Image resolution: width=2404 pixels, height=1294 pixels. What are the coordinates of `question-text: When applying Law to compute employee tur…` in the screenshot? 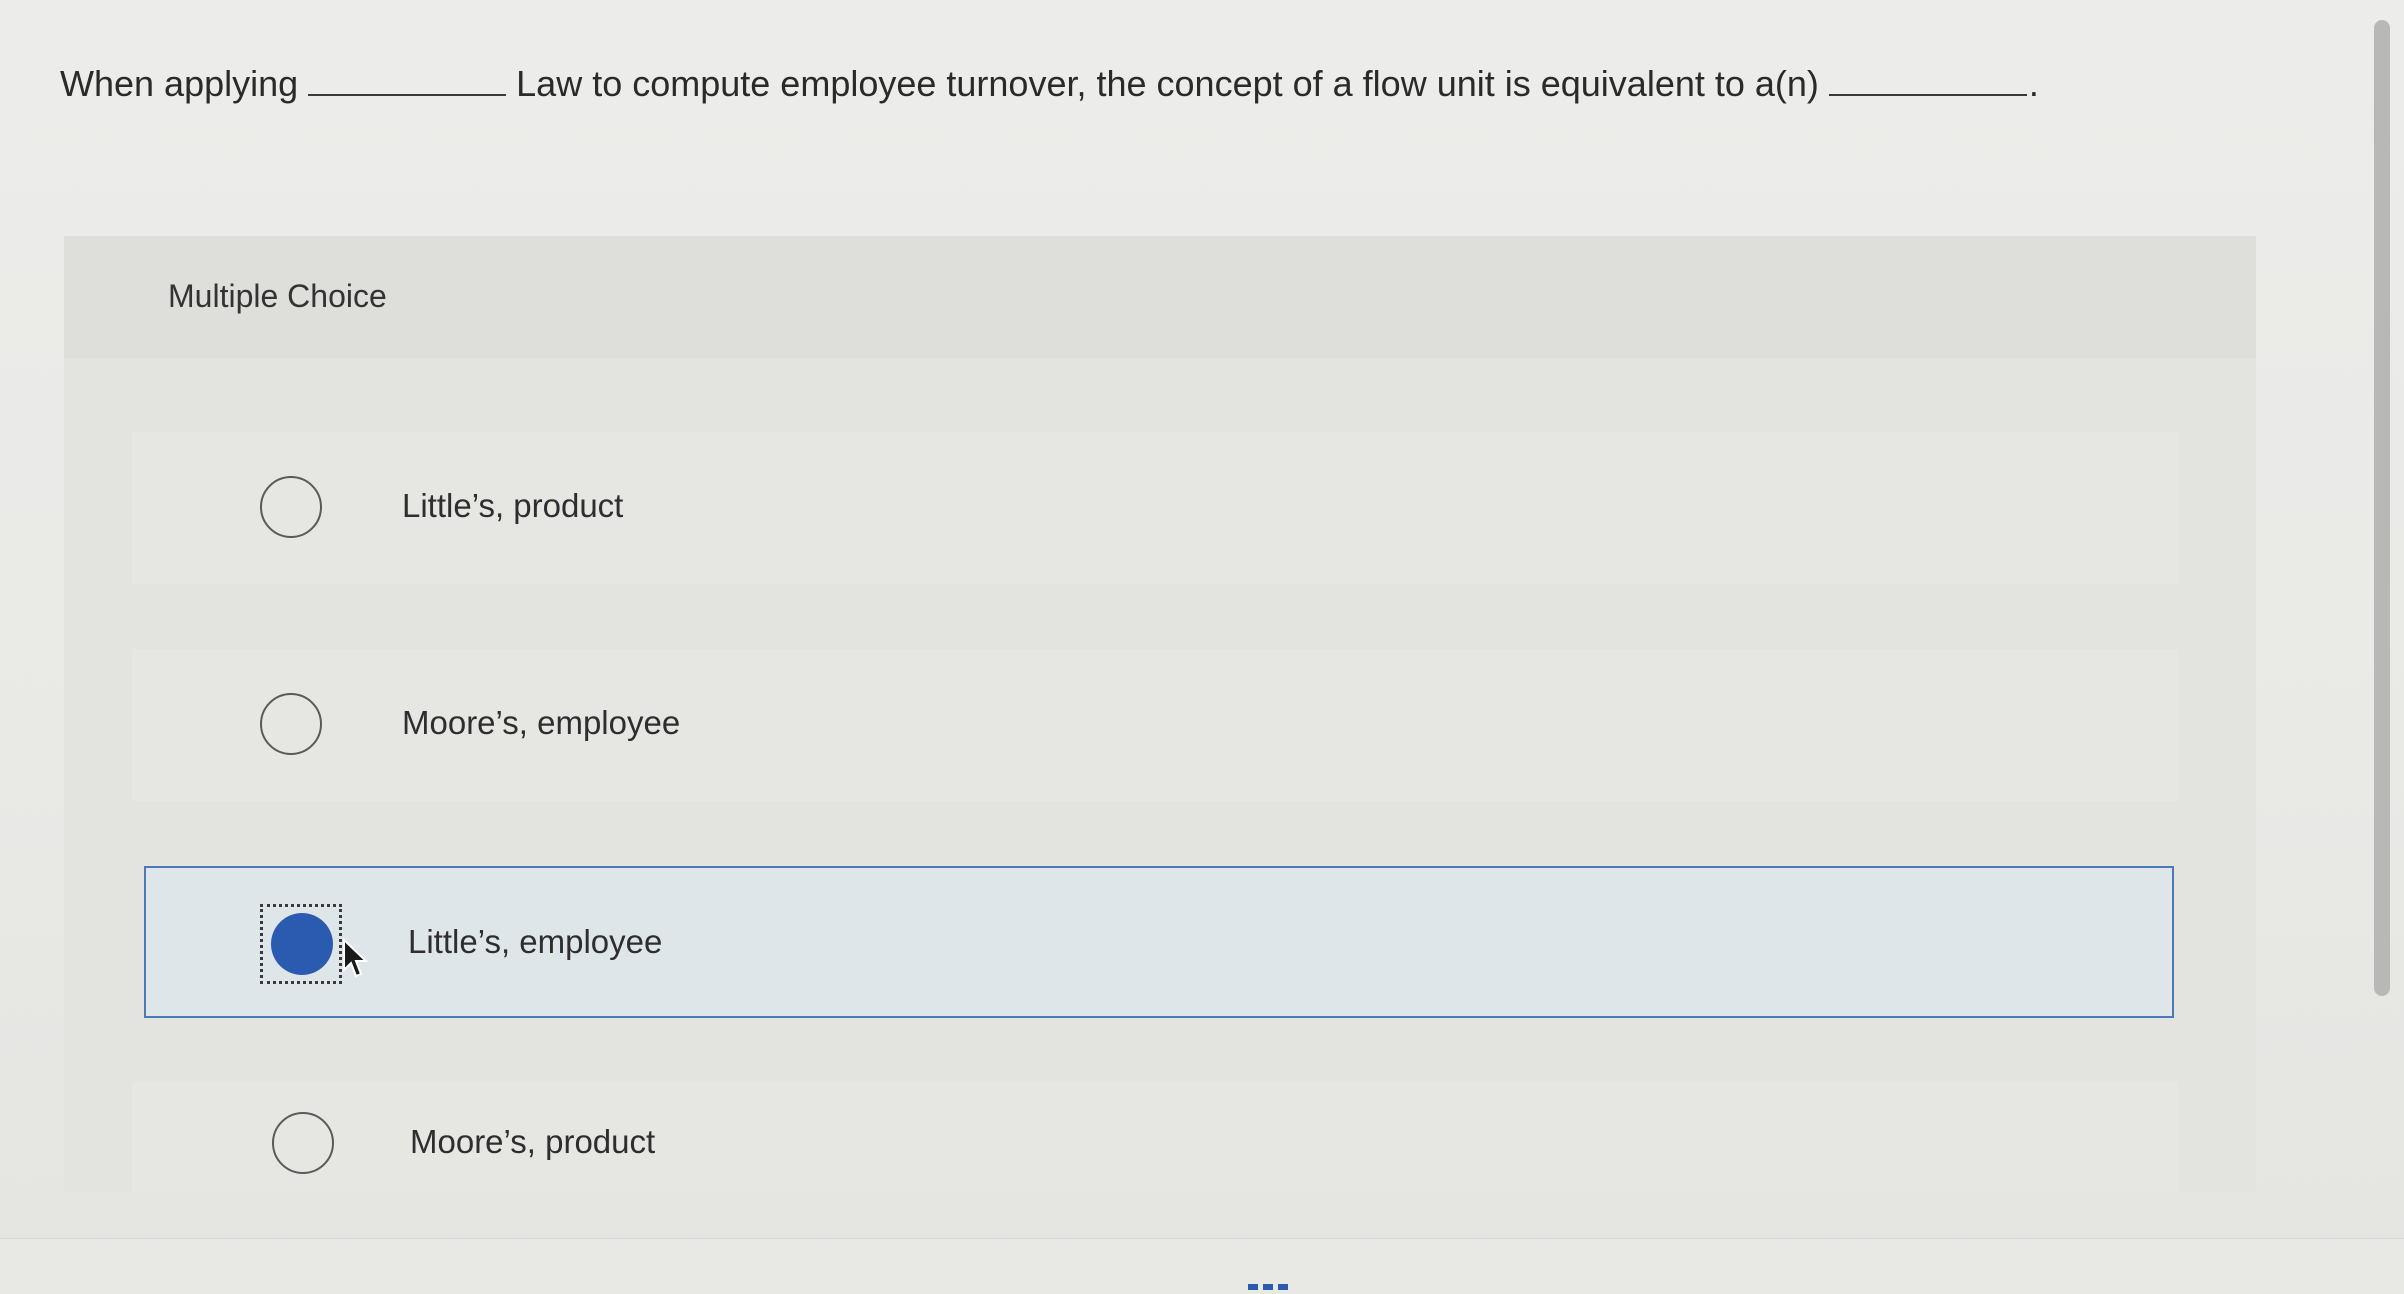 It's located at (1049, 84).